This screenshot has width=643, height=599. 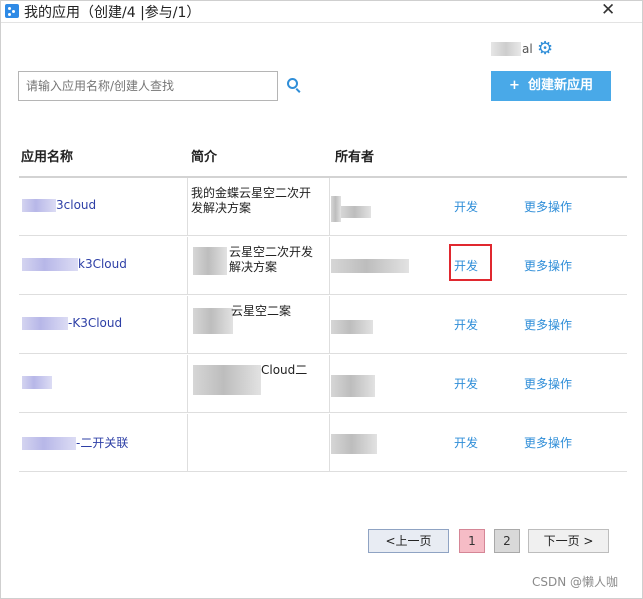 What do you see at coordinates (568, 541) in the screenshot?
I see `next-page-button: 下一页 >` at bounding box center [568, 541].